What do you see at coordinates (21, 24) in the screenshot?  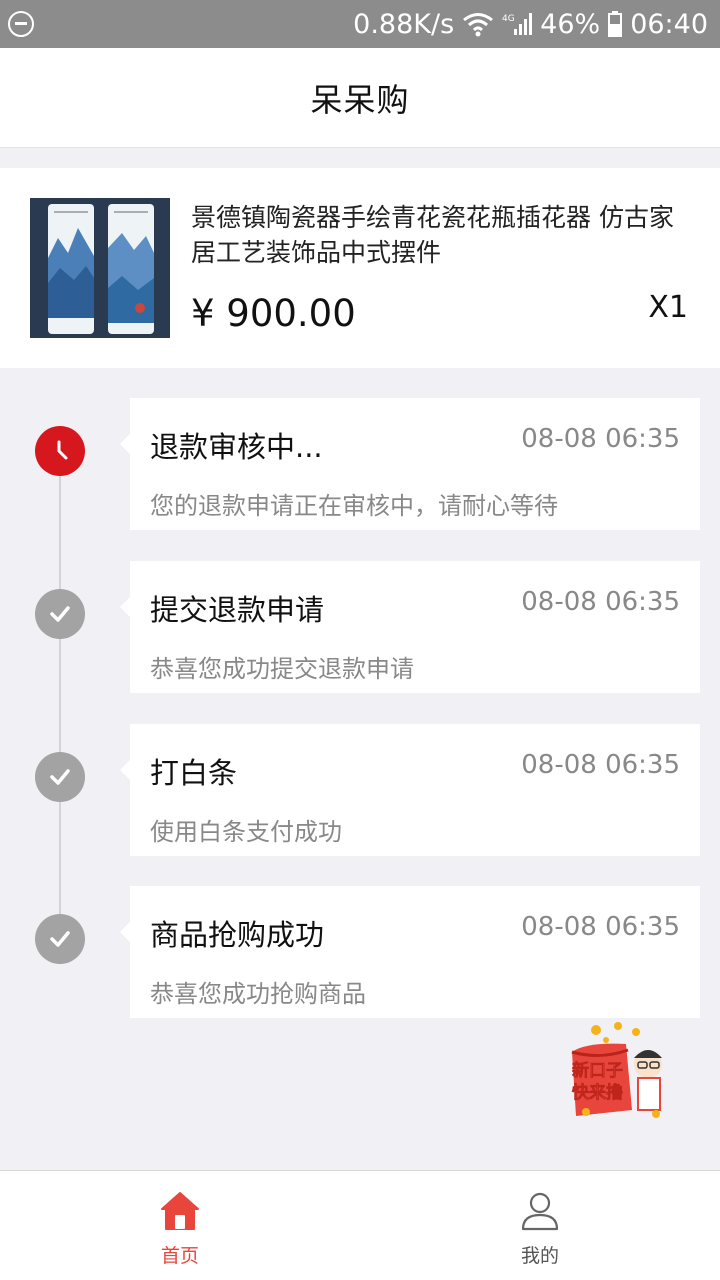 I see `do-not-disturb-icon` at bounding box center [21, 24].